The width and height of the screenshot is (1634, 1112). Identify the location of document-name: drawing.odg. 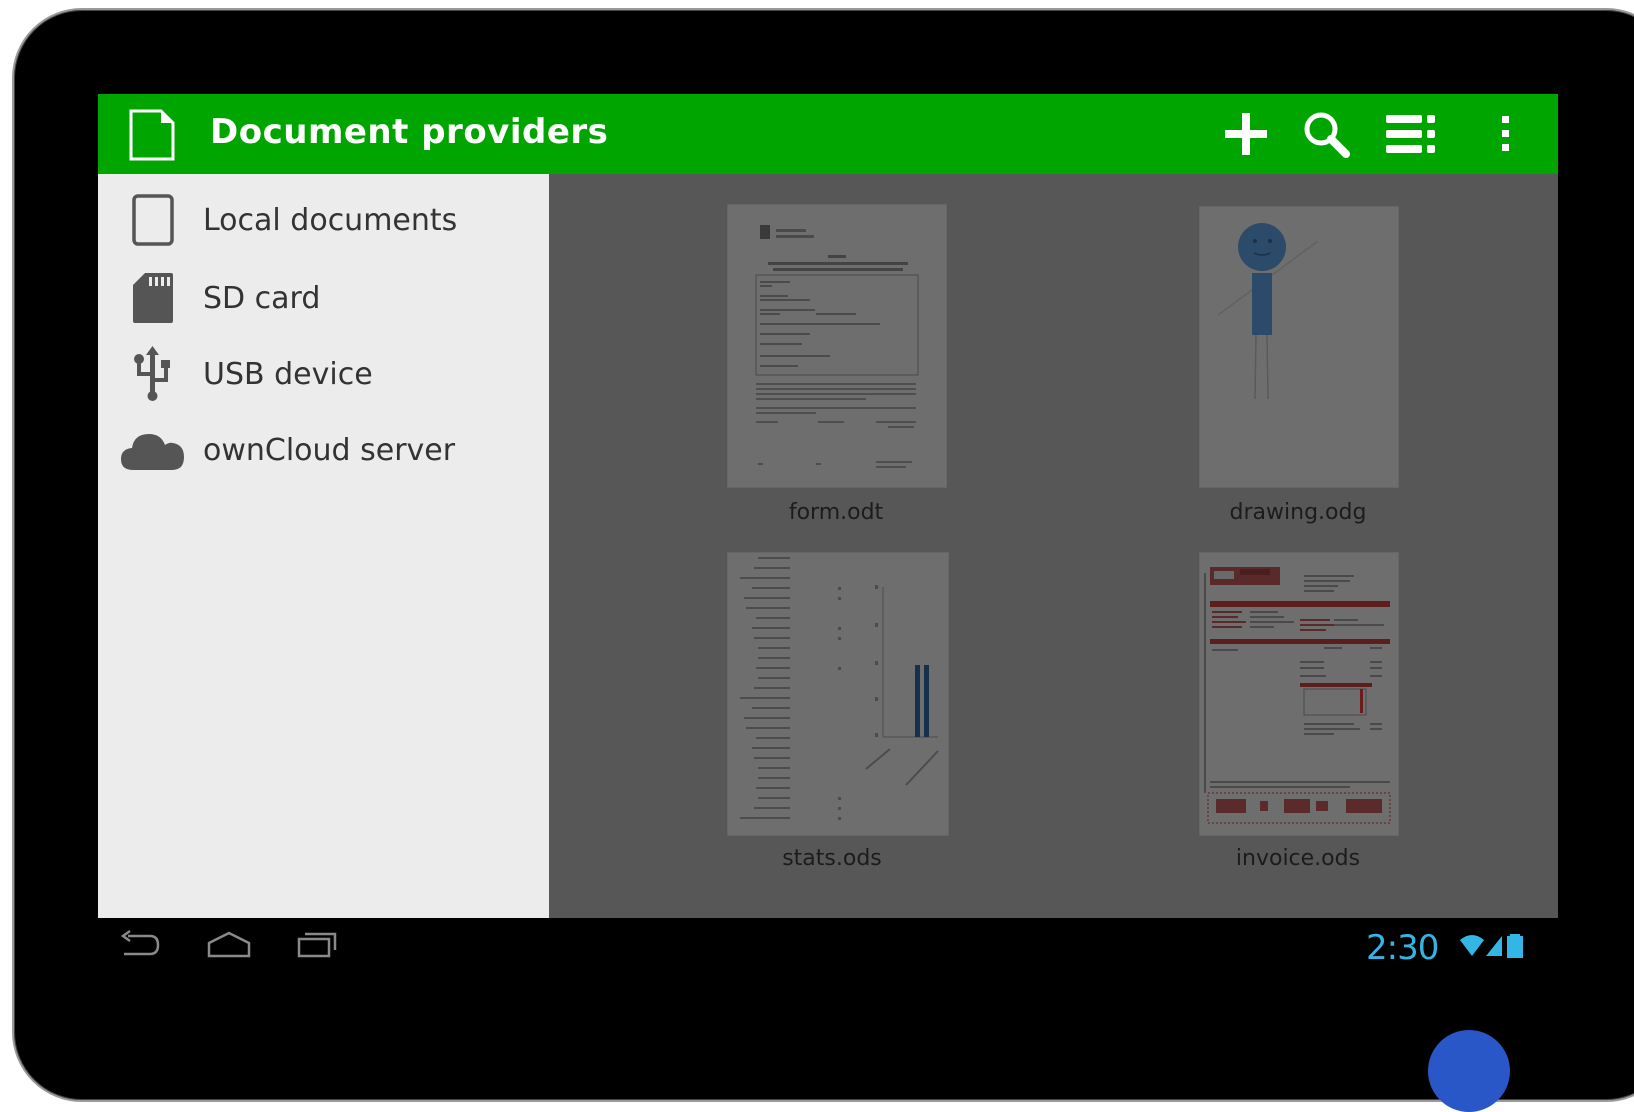
(1298, 512).